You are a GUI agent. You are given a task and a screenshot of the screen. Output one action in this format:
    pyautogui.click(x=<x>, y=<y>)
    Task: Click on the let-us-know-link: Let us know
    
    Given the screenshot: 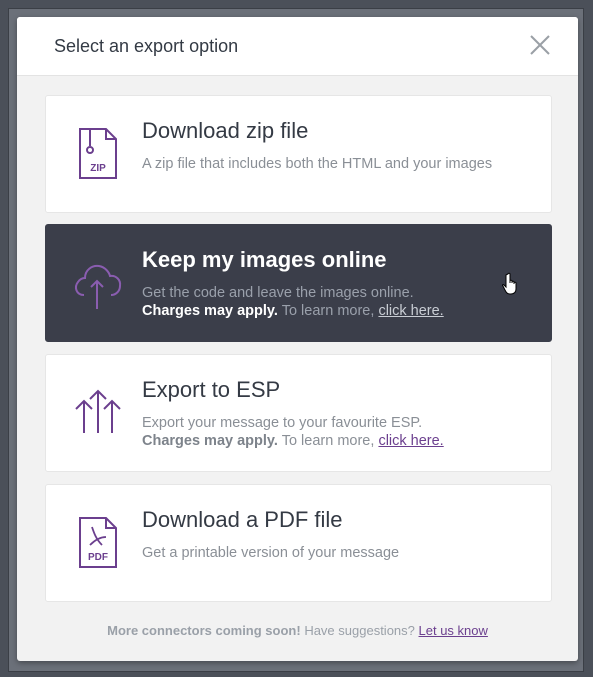 What is the action you would take?
    pyautogui.click(x=453, y=630)
    